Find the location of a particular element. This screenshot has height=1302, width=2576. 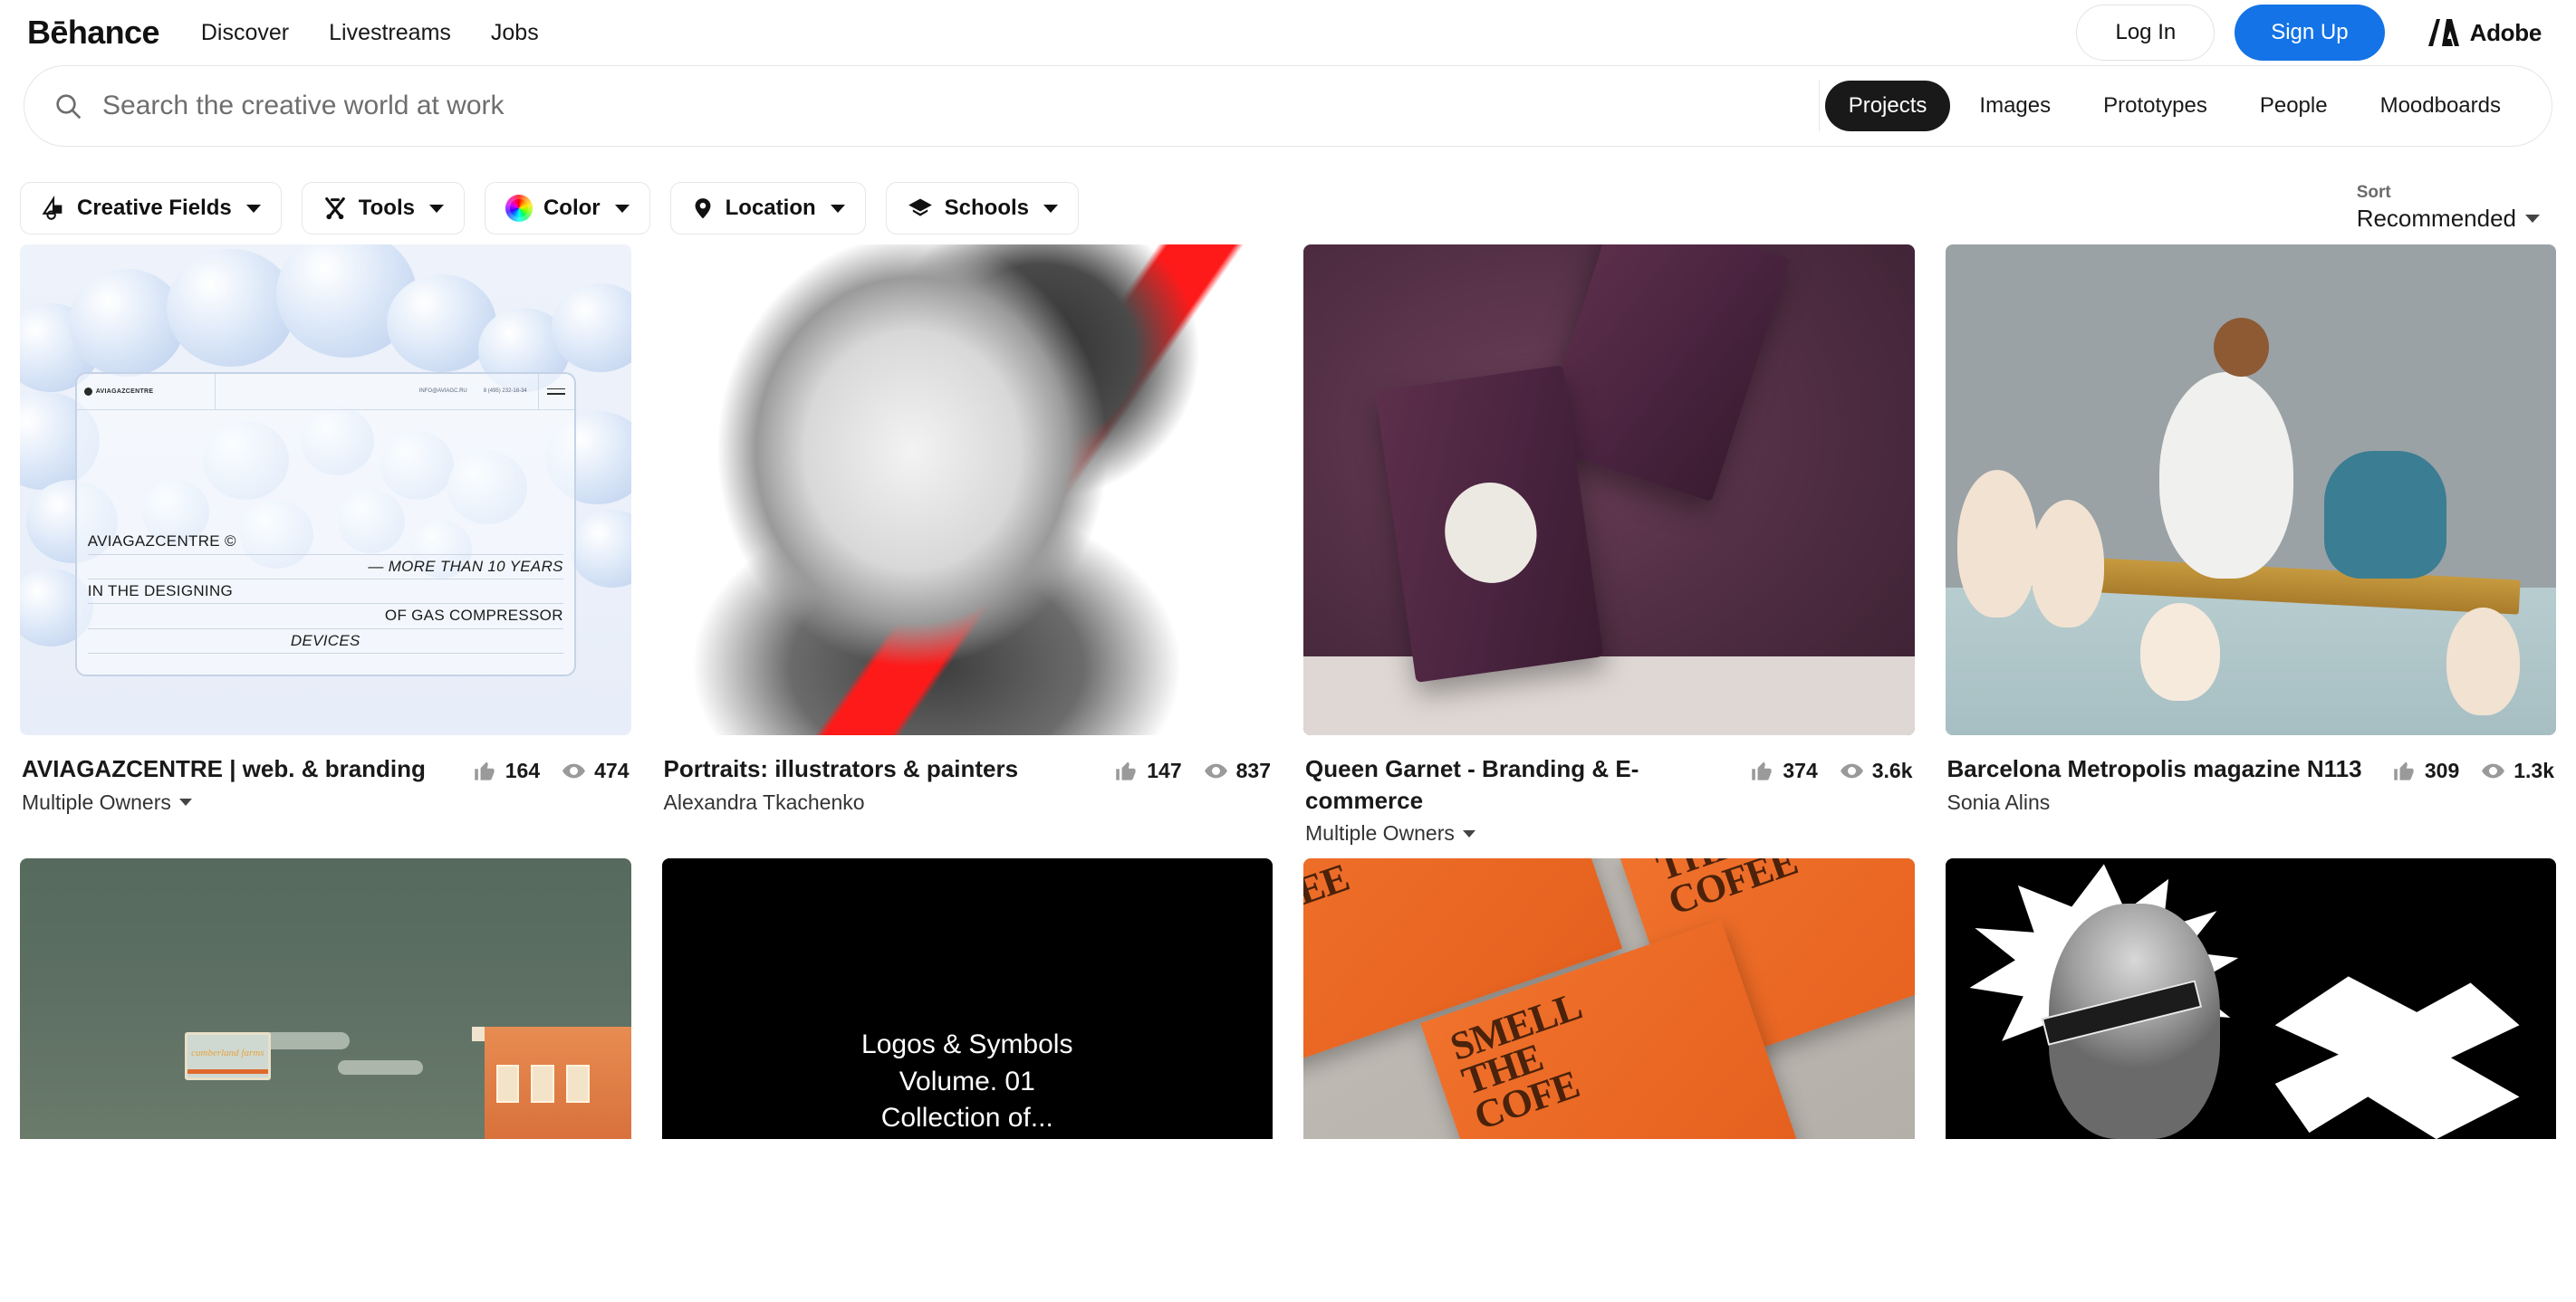

search-input is located at coordinates (956, 106).